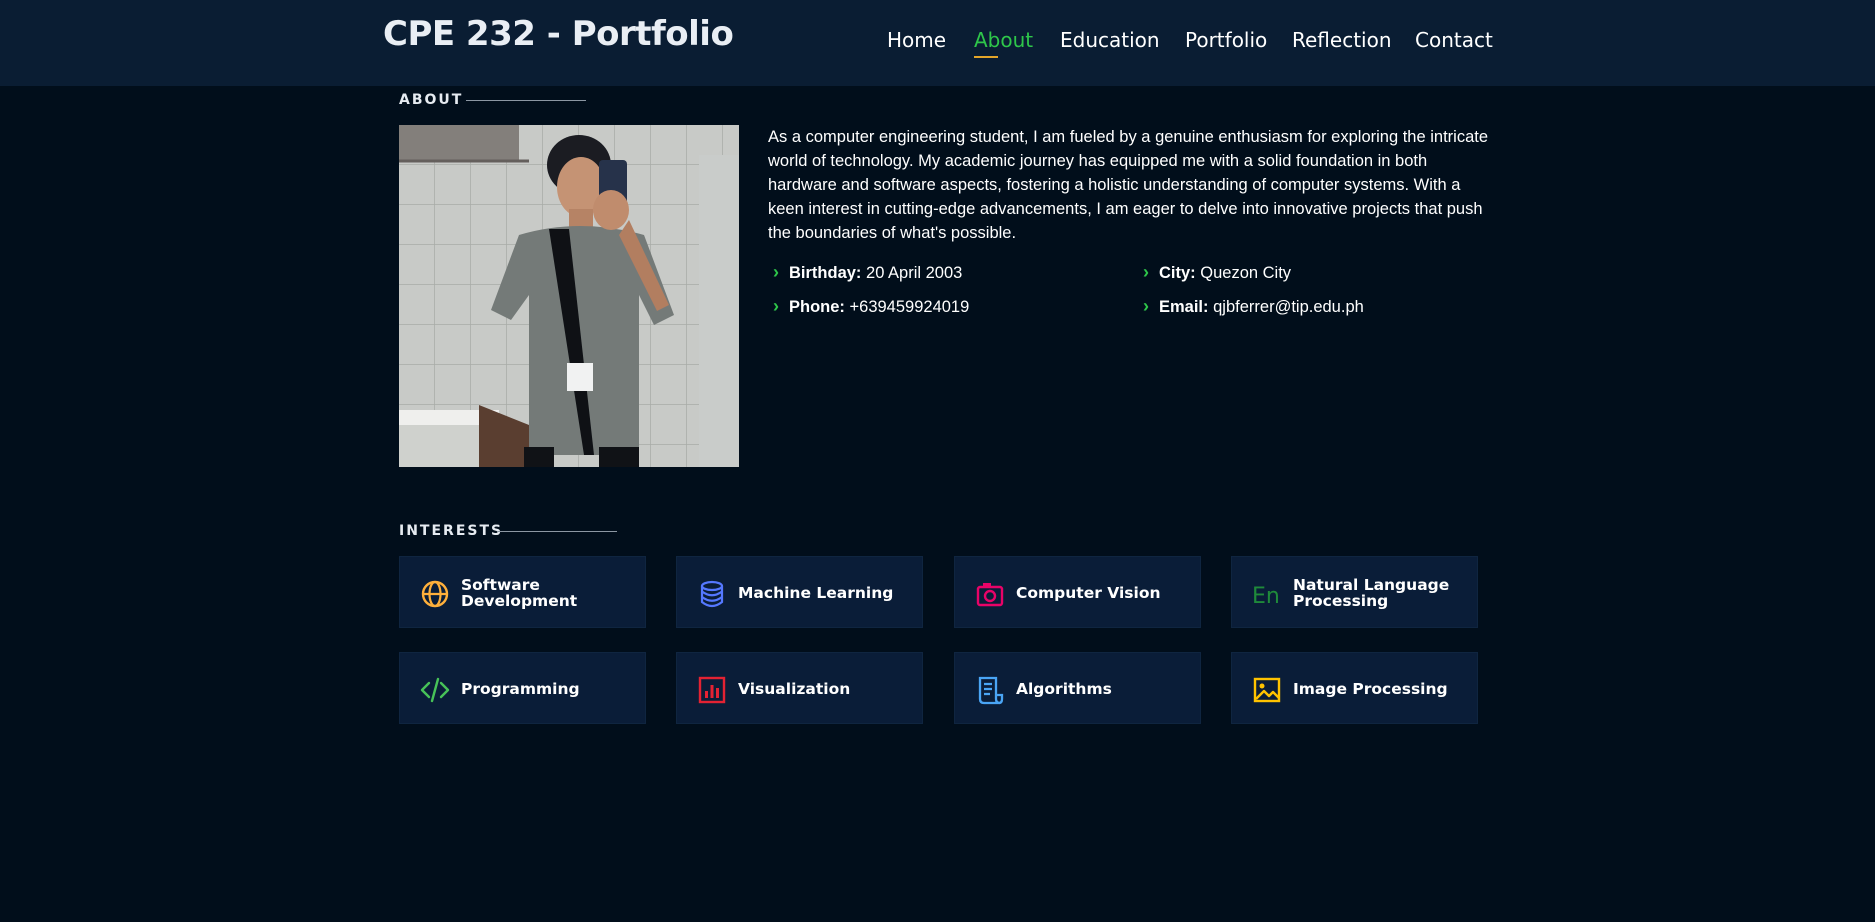 The image size is (1875, 922). I want to click on info-birthday: › Birthday: 20 April 2003, so click(867, 272).